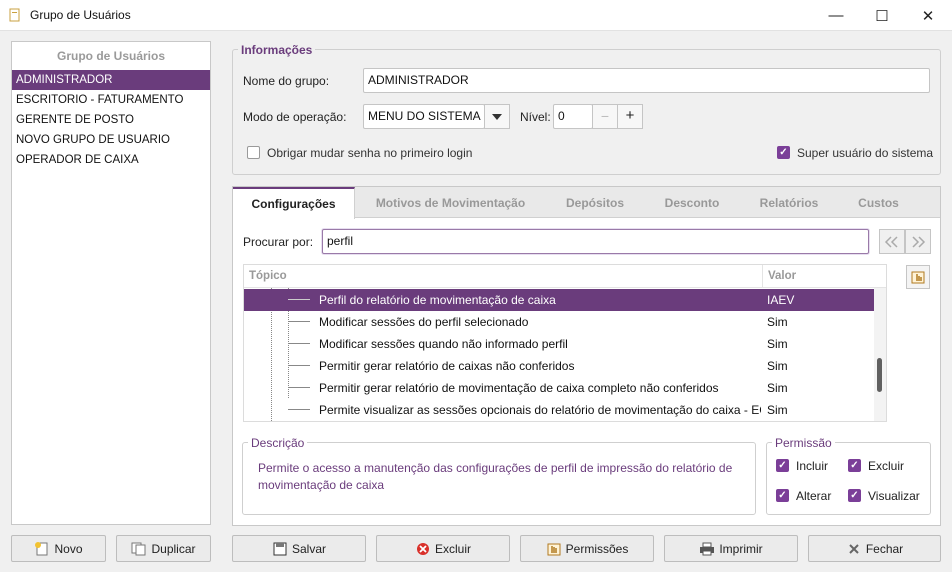 The width and height of the screenshot is (952, 572). What do you see at coordinates (452, 548) in the screenshot?
I see `delete-button-label: Excluir` at bounding box center [452, 548].